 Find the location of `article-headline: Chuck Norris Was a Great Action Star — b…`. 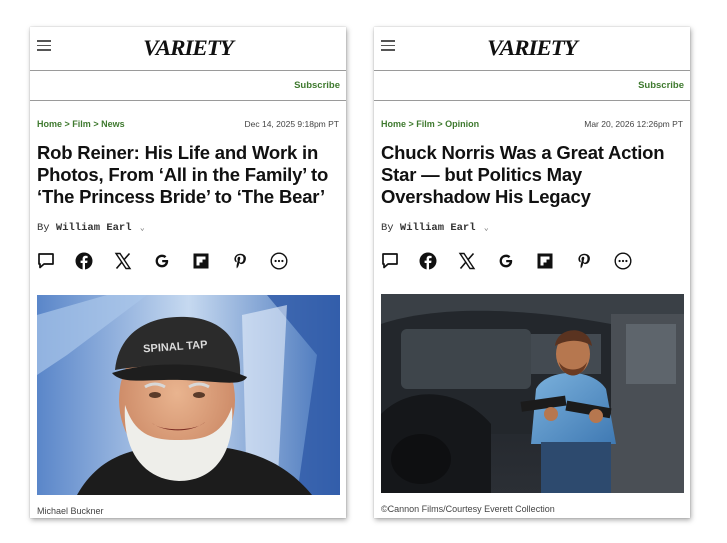

article-headline: Chuck Norris Was a Great Action Star — b… is located at coordinates (523, 174).